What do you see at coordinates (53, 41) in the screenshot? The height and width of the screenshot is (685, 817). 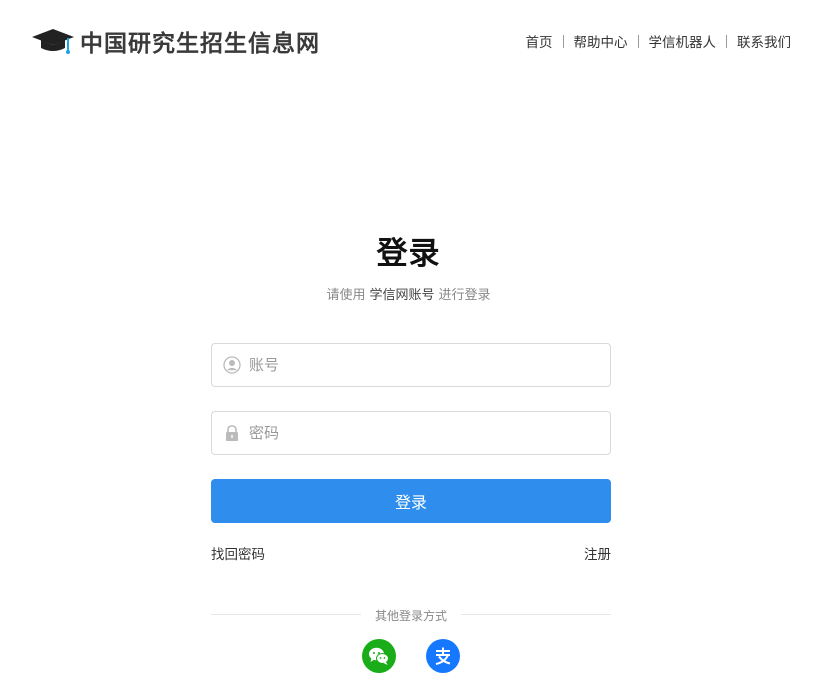 I see `graduation-cap-icon` at bounding box center [53, 41].